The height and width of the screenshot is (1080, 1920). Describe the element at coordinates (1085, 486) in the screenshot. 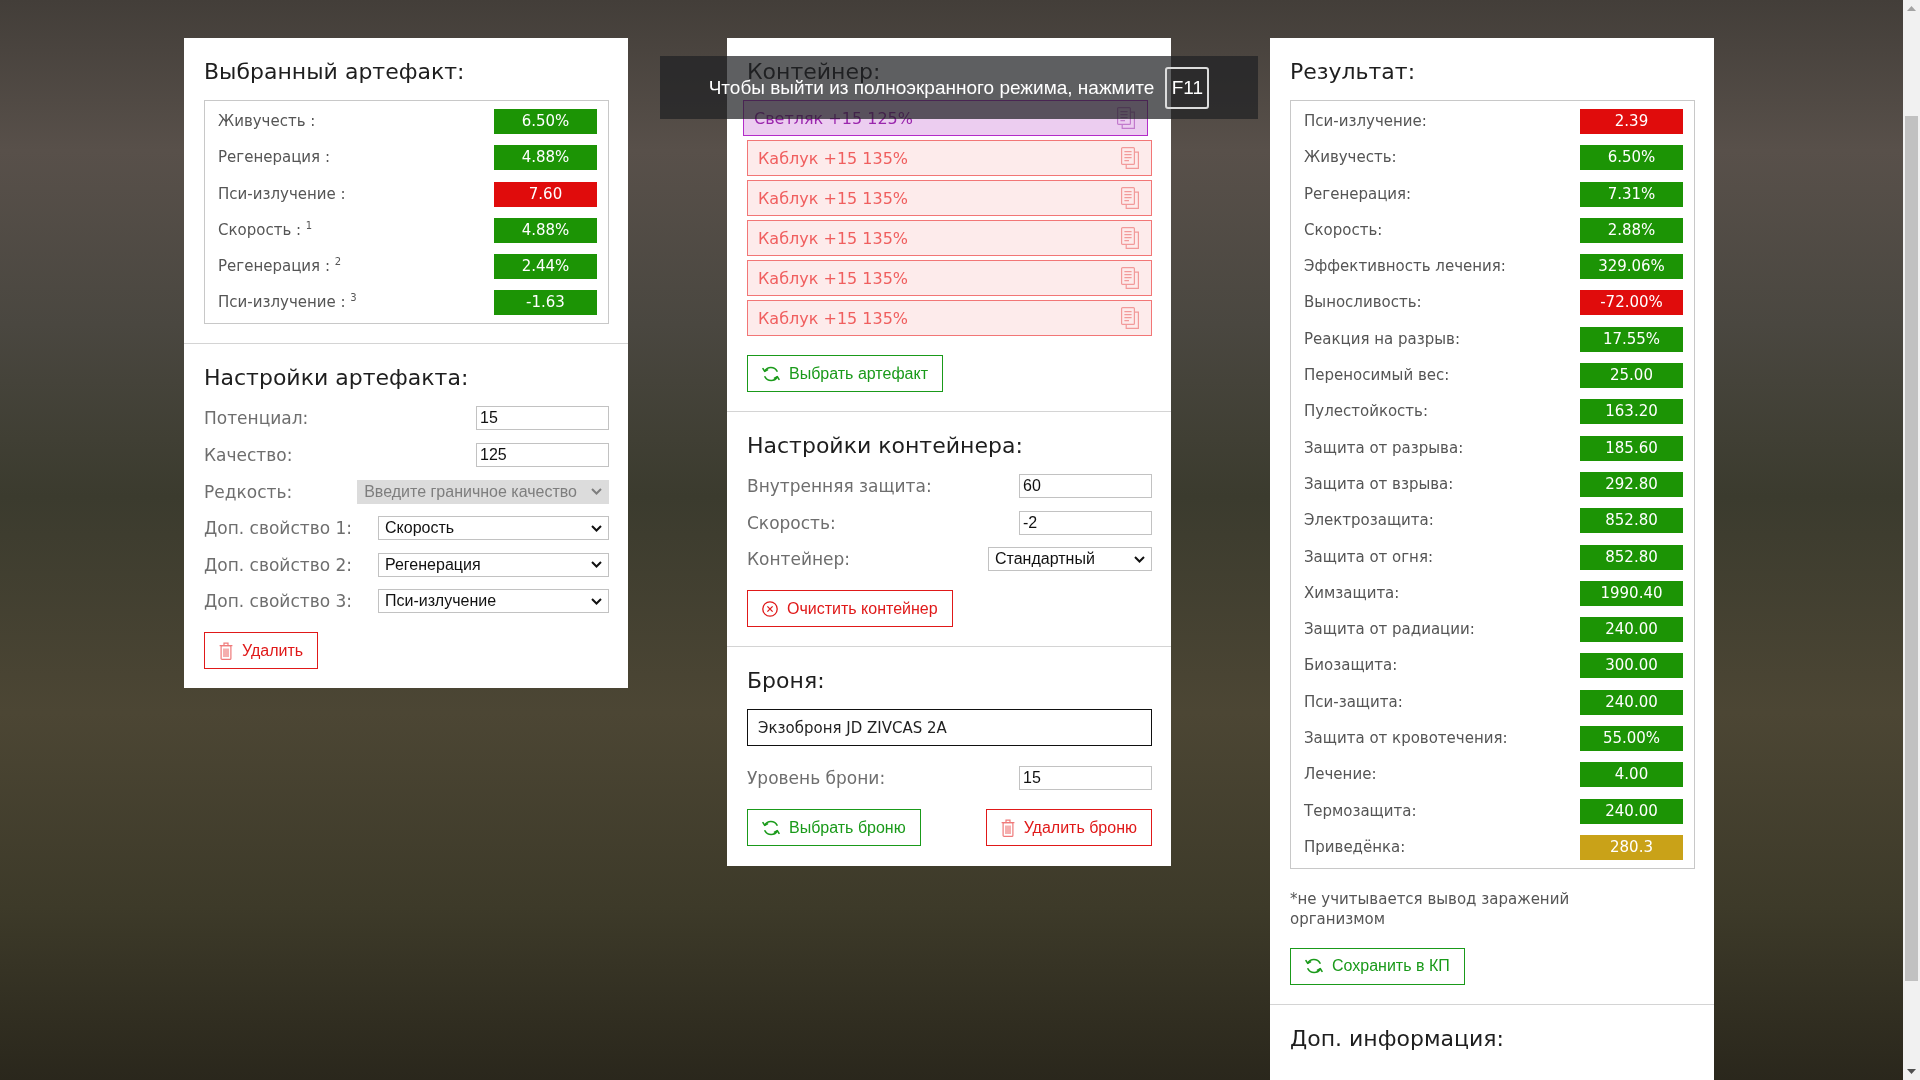

I see `number-field: 60` at that location.